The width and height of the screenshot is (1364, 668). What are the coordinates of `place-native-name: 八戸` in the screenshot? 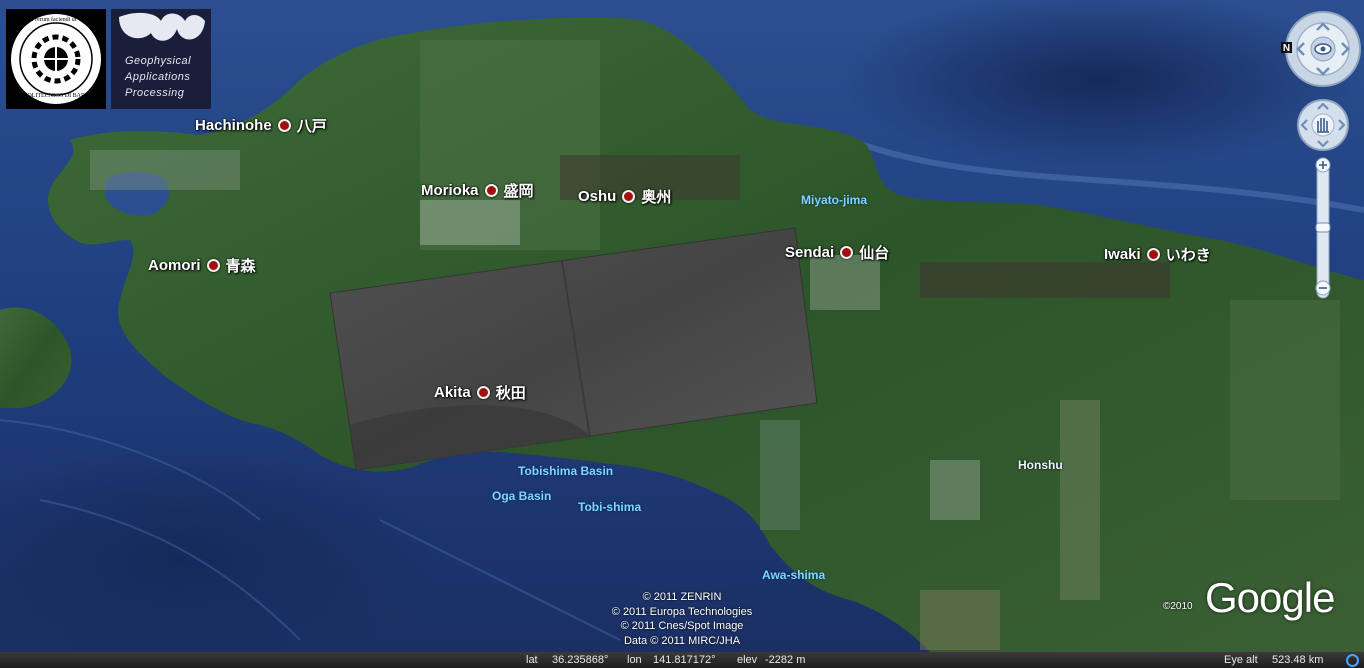 It's located at (311, 126).